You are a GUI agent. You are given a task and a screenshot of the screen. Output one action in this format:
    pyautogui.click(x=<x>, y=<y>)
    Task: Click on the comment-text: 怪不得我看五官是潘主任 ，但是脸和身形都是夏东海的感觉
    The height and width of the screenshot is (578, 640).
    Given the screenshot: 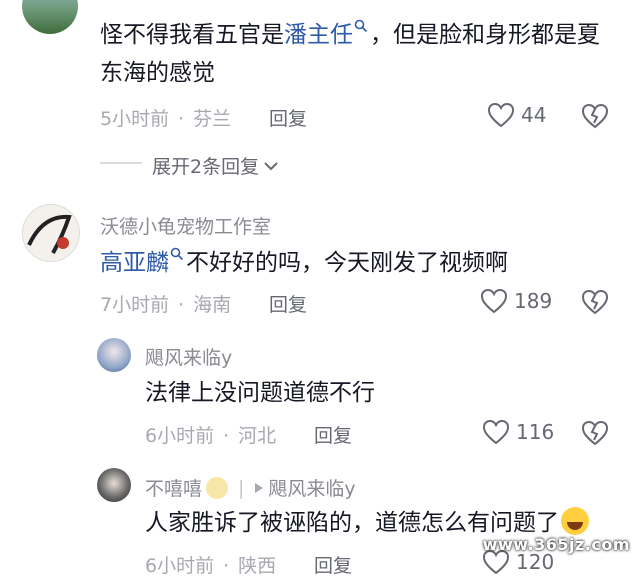 What is the action you would take?
    pyautogui.click(x=355, y=54)
    